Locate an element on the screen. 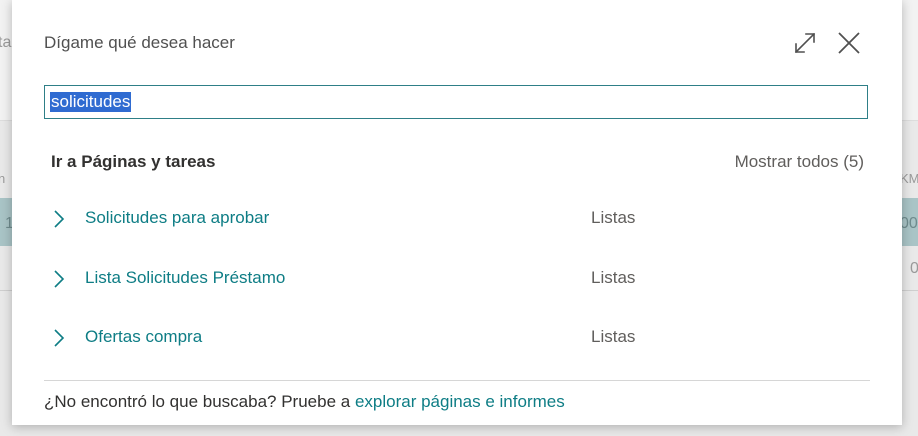  footer-prefix: ¿No encontró lo que buscaba? Pruebe a is located at coordinates (199, 401).